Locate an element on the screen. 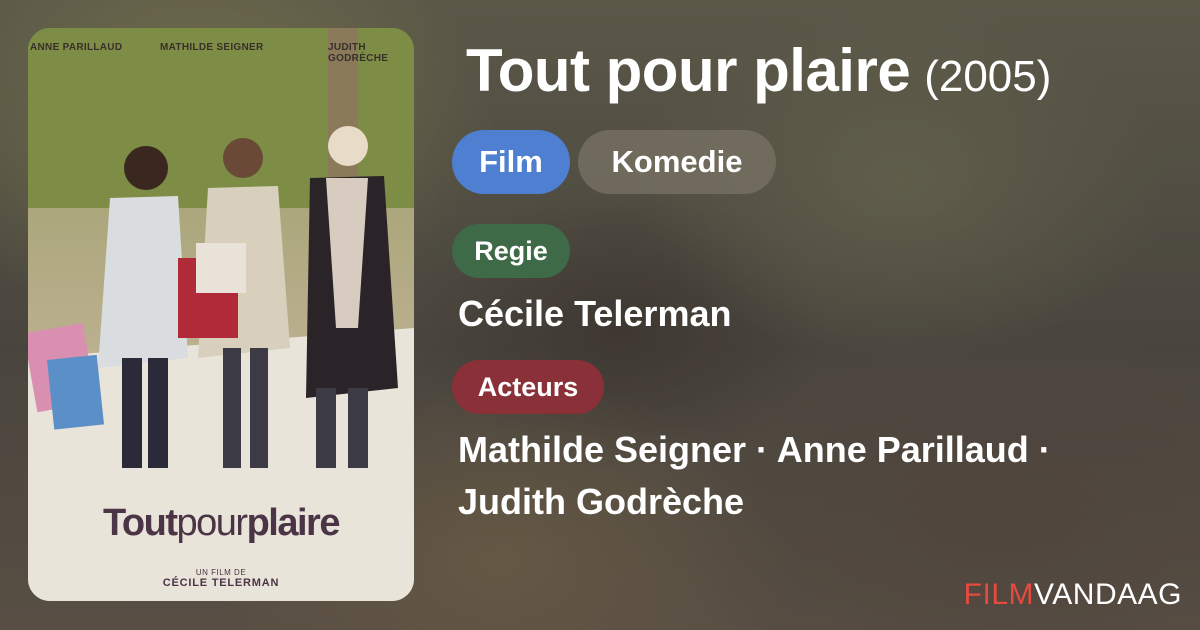 This screenshot has height=630, width=1200. poster-director: UN FILM DE CÉCILE TELERMAN is located at coordinates (221, 578).